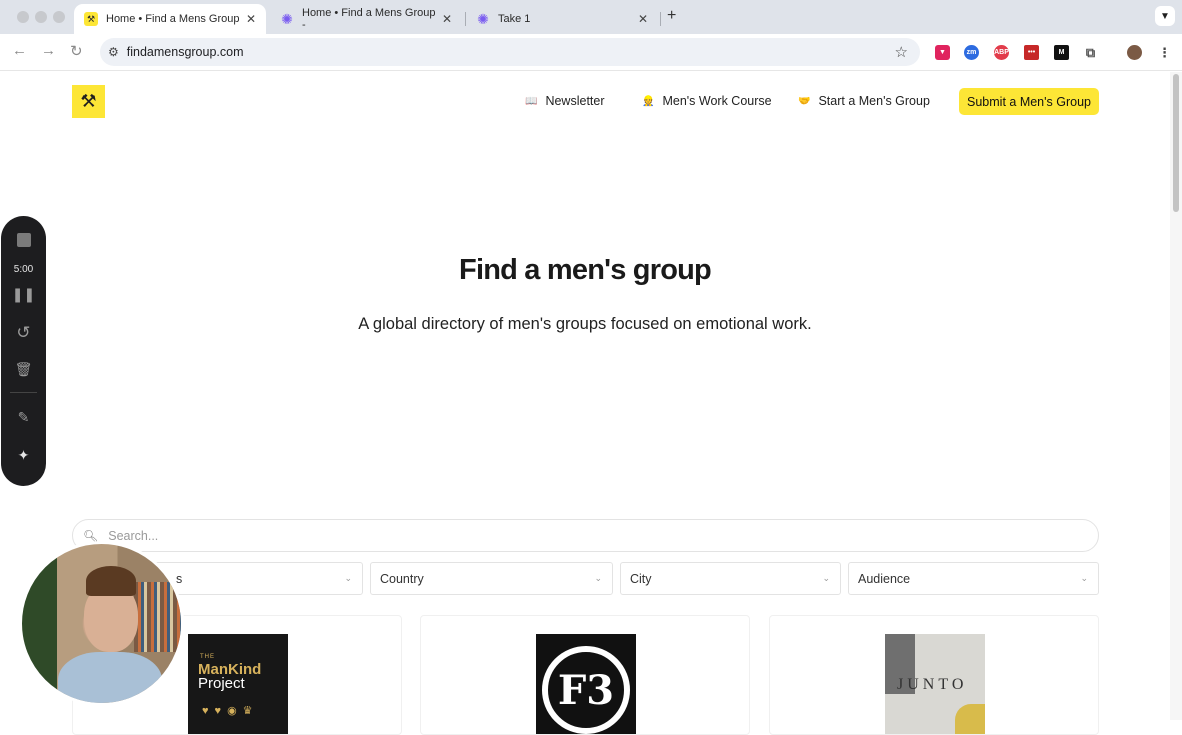 This screenshot has width=1182, height=735. What do you see at coordinates (402, 578) in the screenshot?
I see `filter-label: Country` at bounding box center [402, 578].